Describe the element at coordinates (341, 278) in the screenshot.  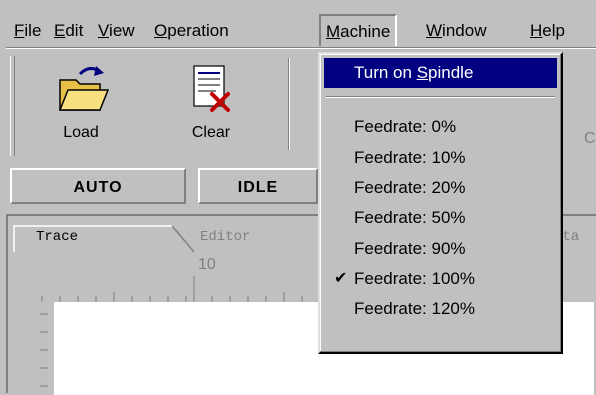
I see `checkmark-icon: ✔` at that location.